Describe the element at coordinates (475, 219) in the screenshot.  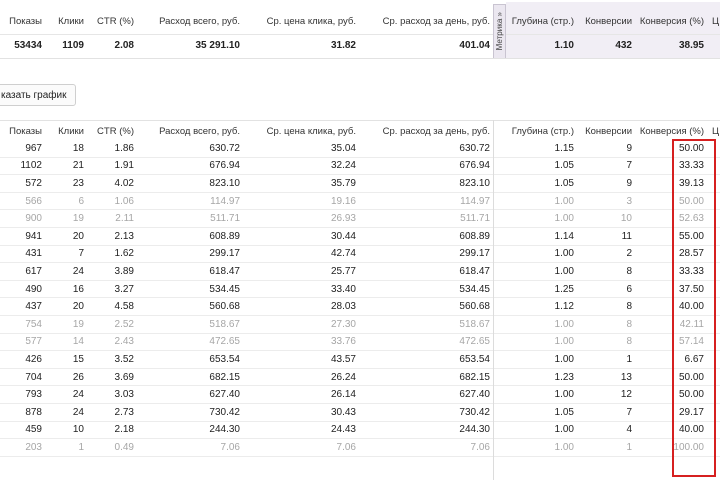
I see `cell-avg-daily-spend: 511.71` at that location.